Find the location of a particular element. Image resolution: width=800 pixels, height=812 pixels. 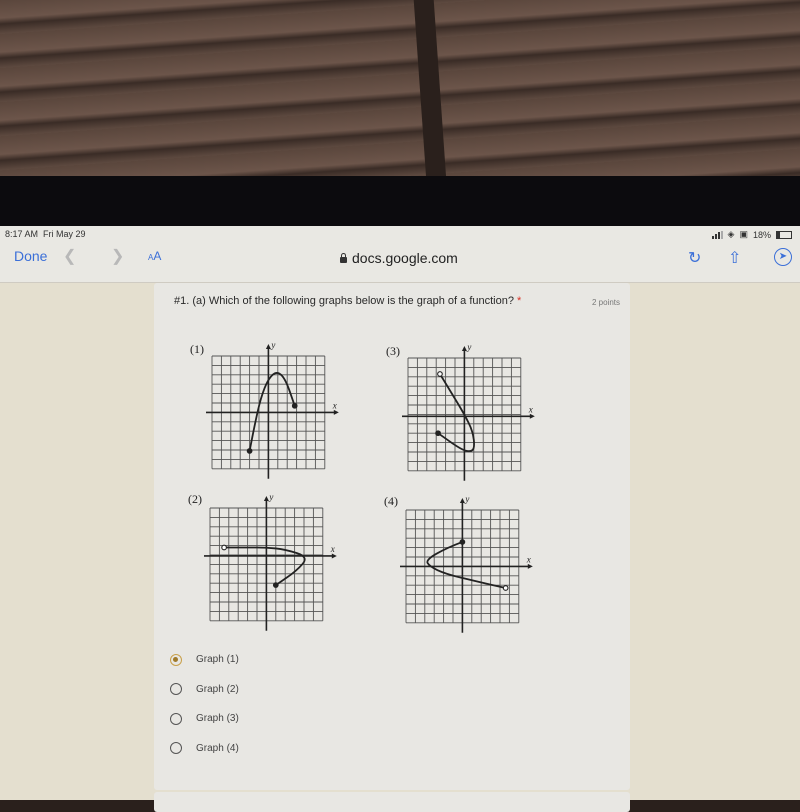

compass-icon: ➤ is located at coordinates (783, 257).